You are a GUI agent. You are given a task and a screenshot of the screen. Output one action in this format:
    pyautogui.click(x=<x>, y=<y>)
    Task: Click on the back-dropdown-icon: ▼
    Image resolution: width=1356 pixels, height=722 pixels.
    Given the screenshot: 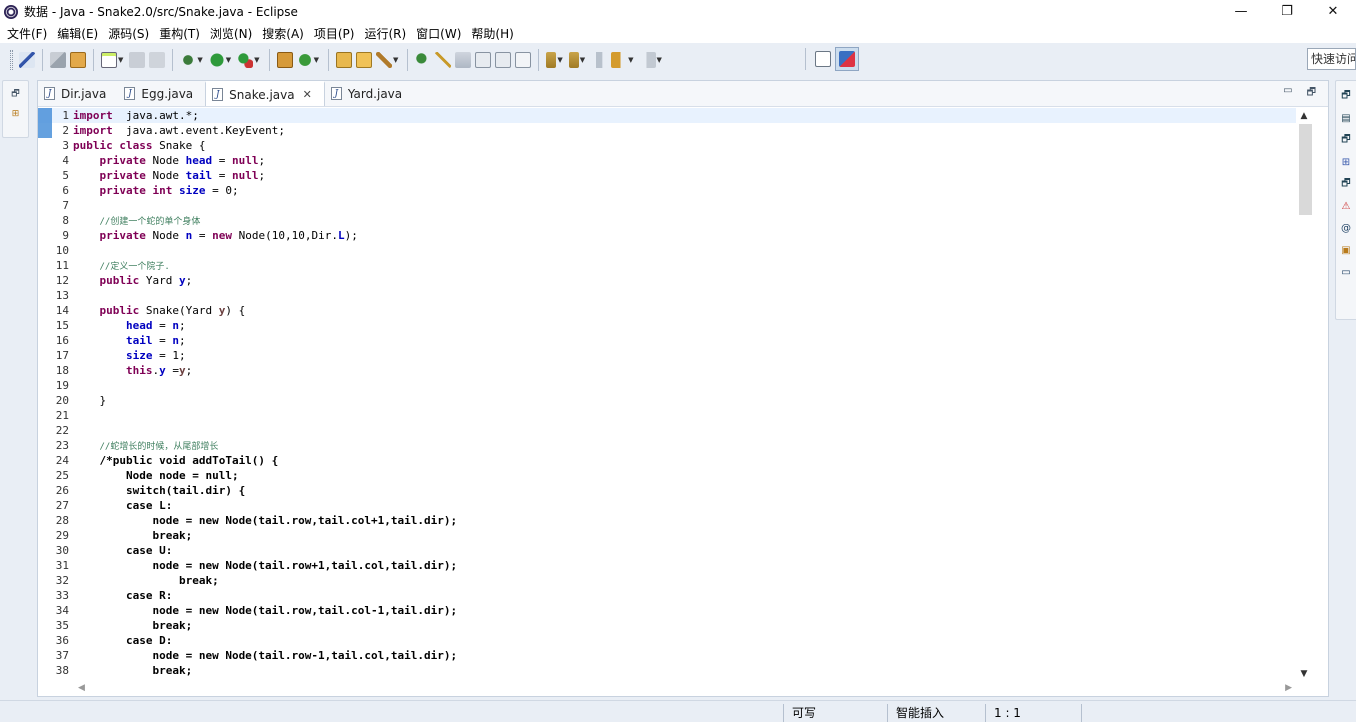 What is the action you would take?
    pyautogui.click(x=630, y=60)
    